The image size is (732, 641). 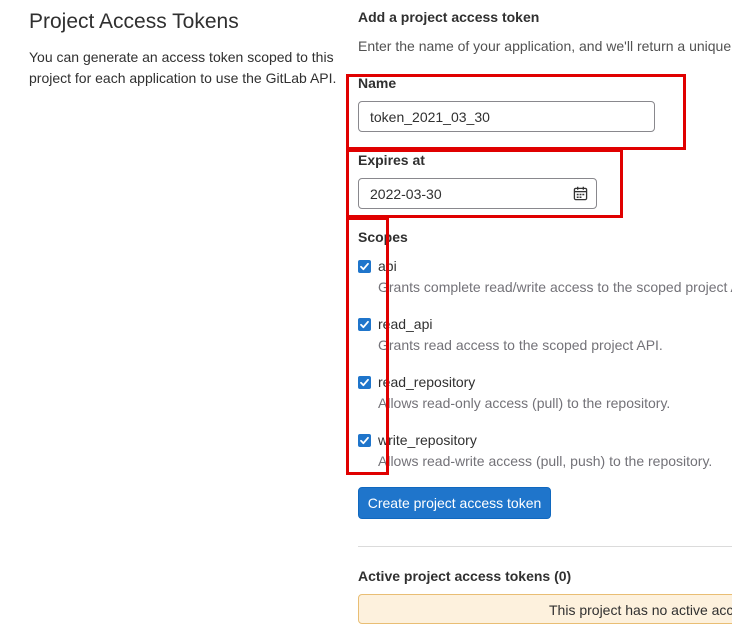 I want to click on scope-read-api-checkbox, so click(x=364, y=324).